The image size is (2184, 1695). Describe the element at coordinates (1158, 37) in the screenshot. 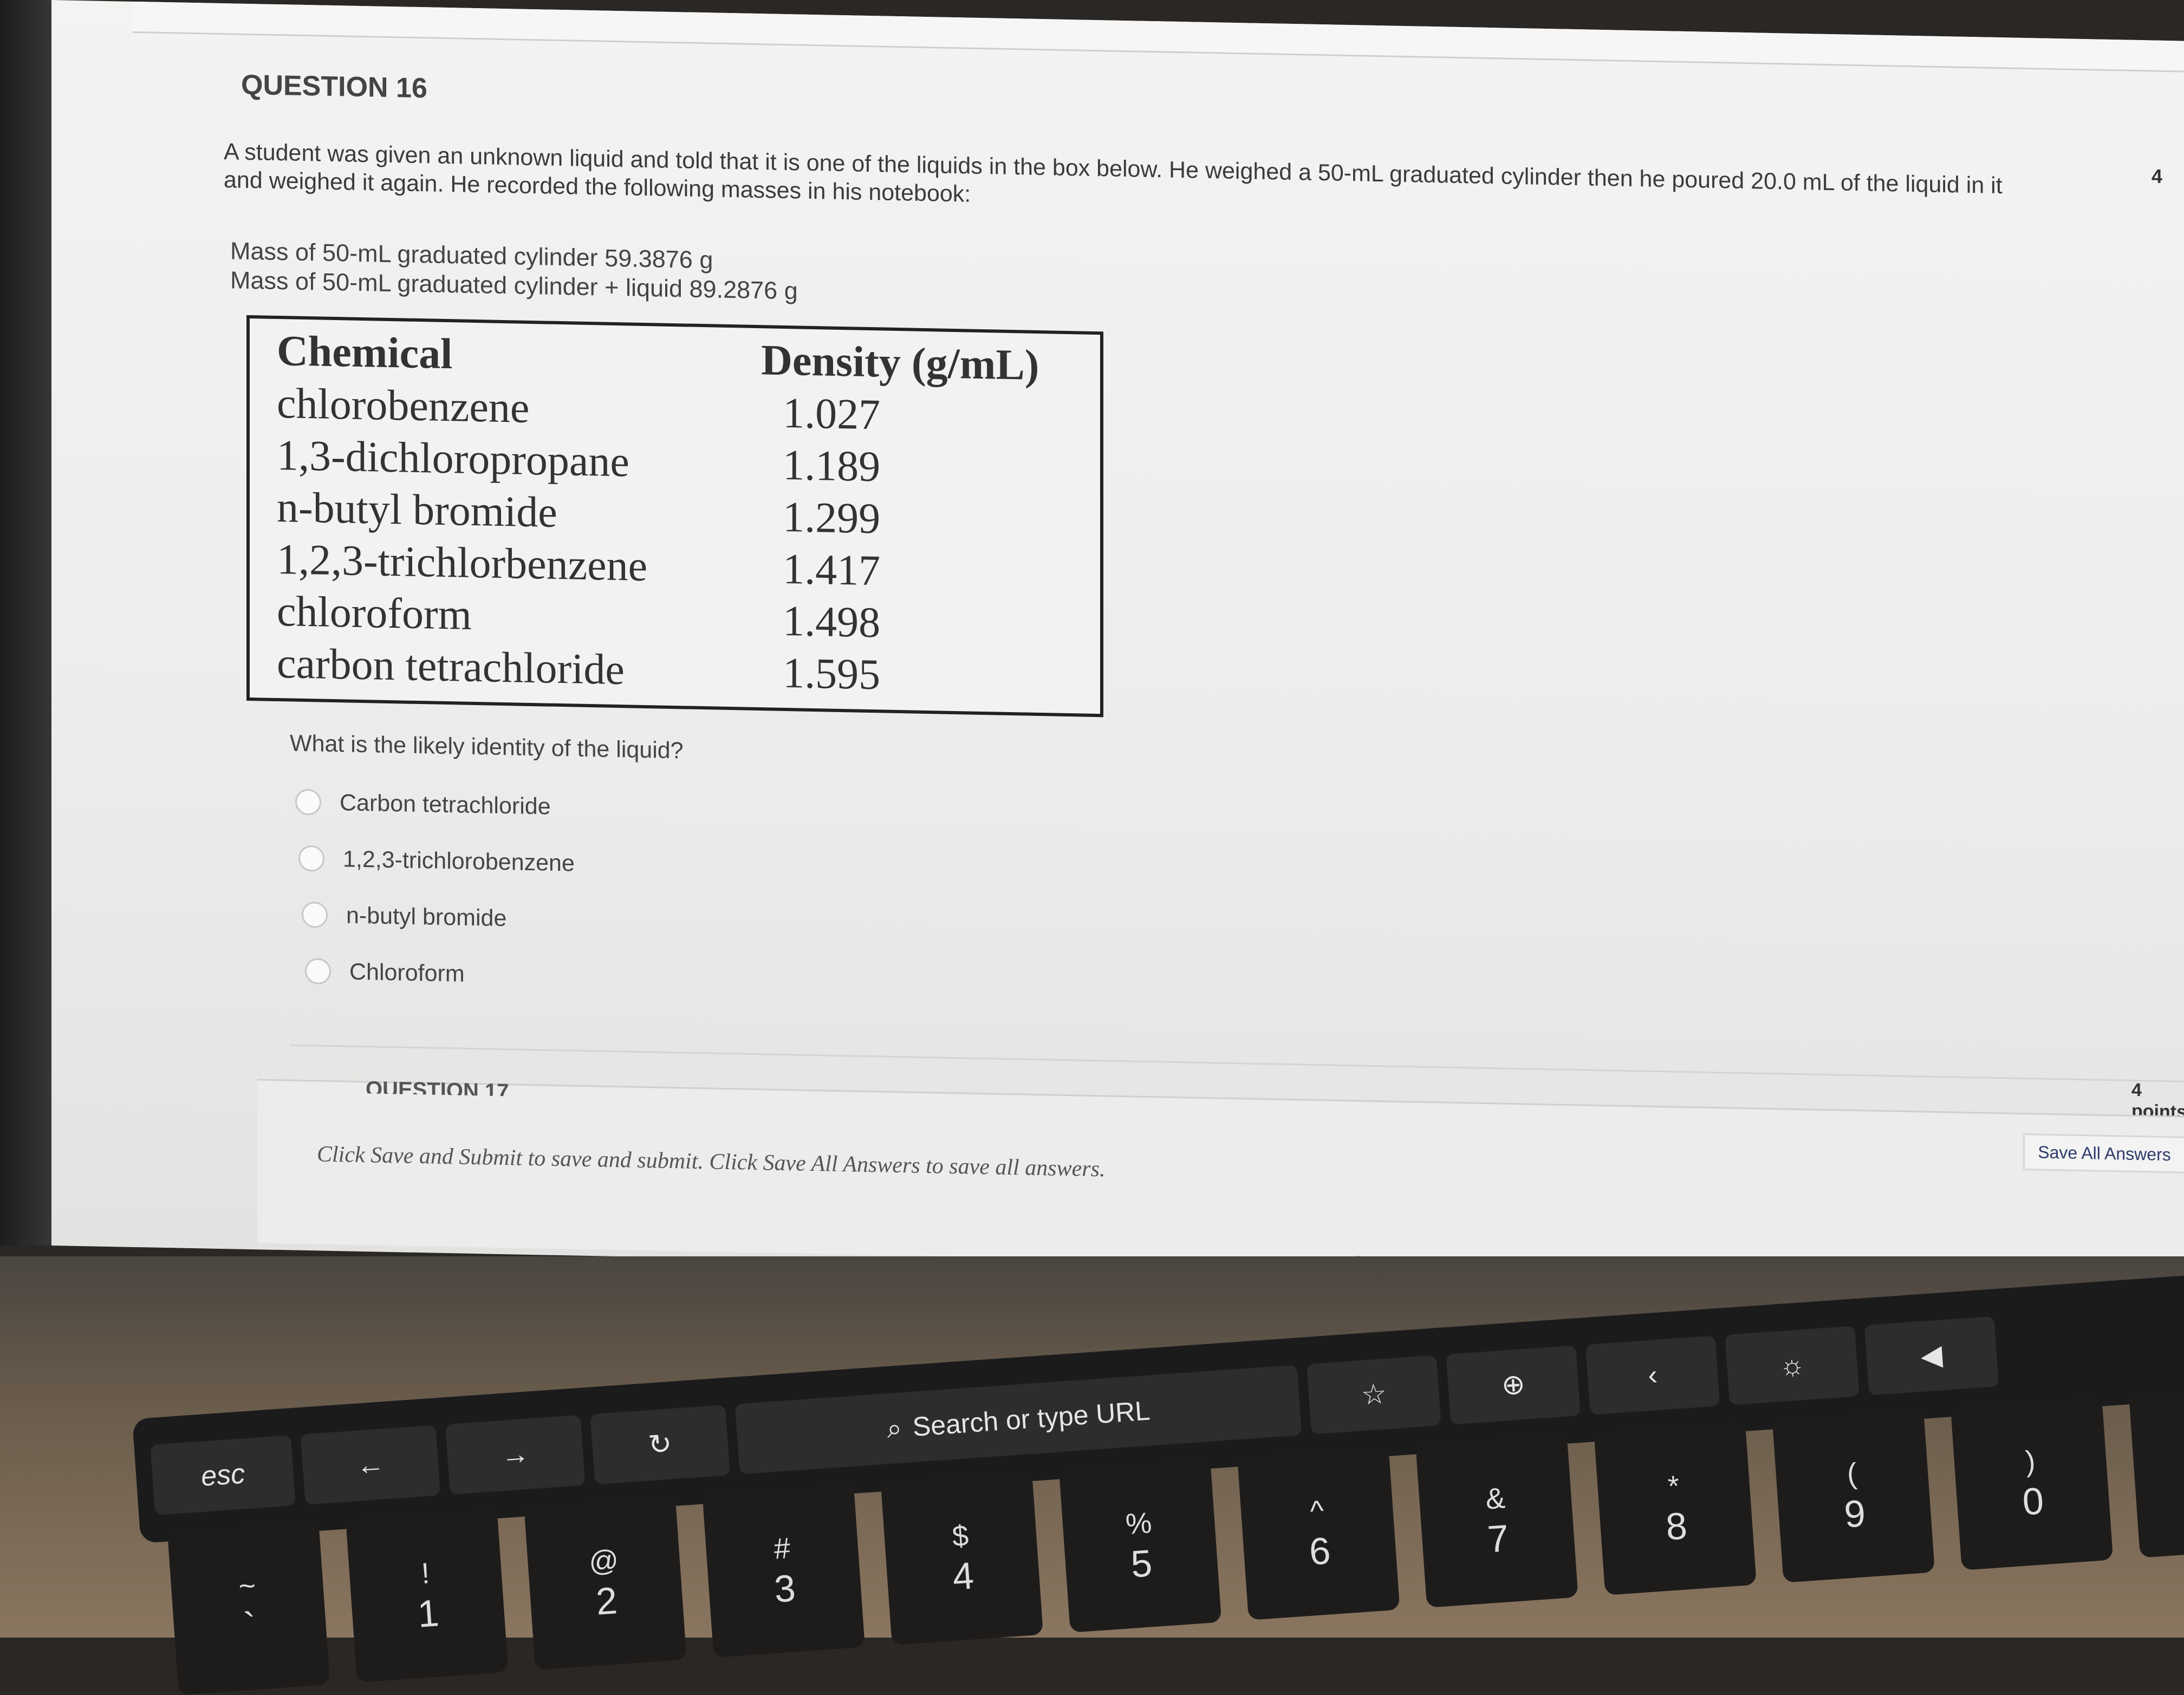

I see `previous-question-strip` at that location.